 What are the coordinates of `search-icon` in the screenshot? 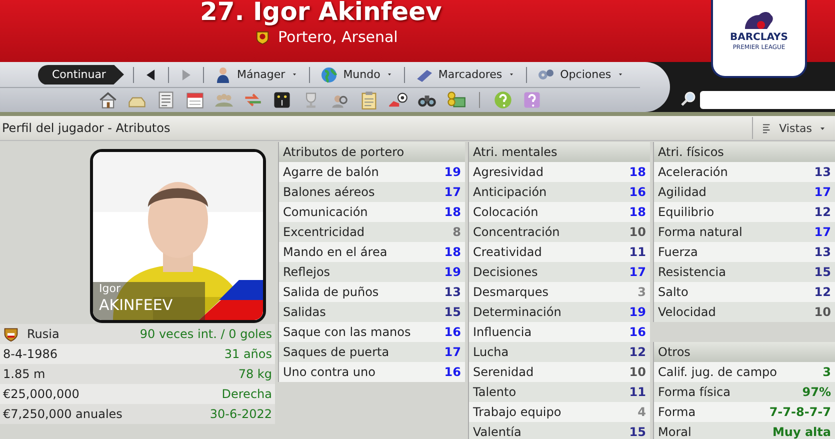 It's located at (688, 99).